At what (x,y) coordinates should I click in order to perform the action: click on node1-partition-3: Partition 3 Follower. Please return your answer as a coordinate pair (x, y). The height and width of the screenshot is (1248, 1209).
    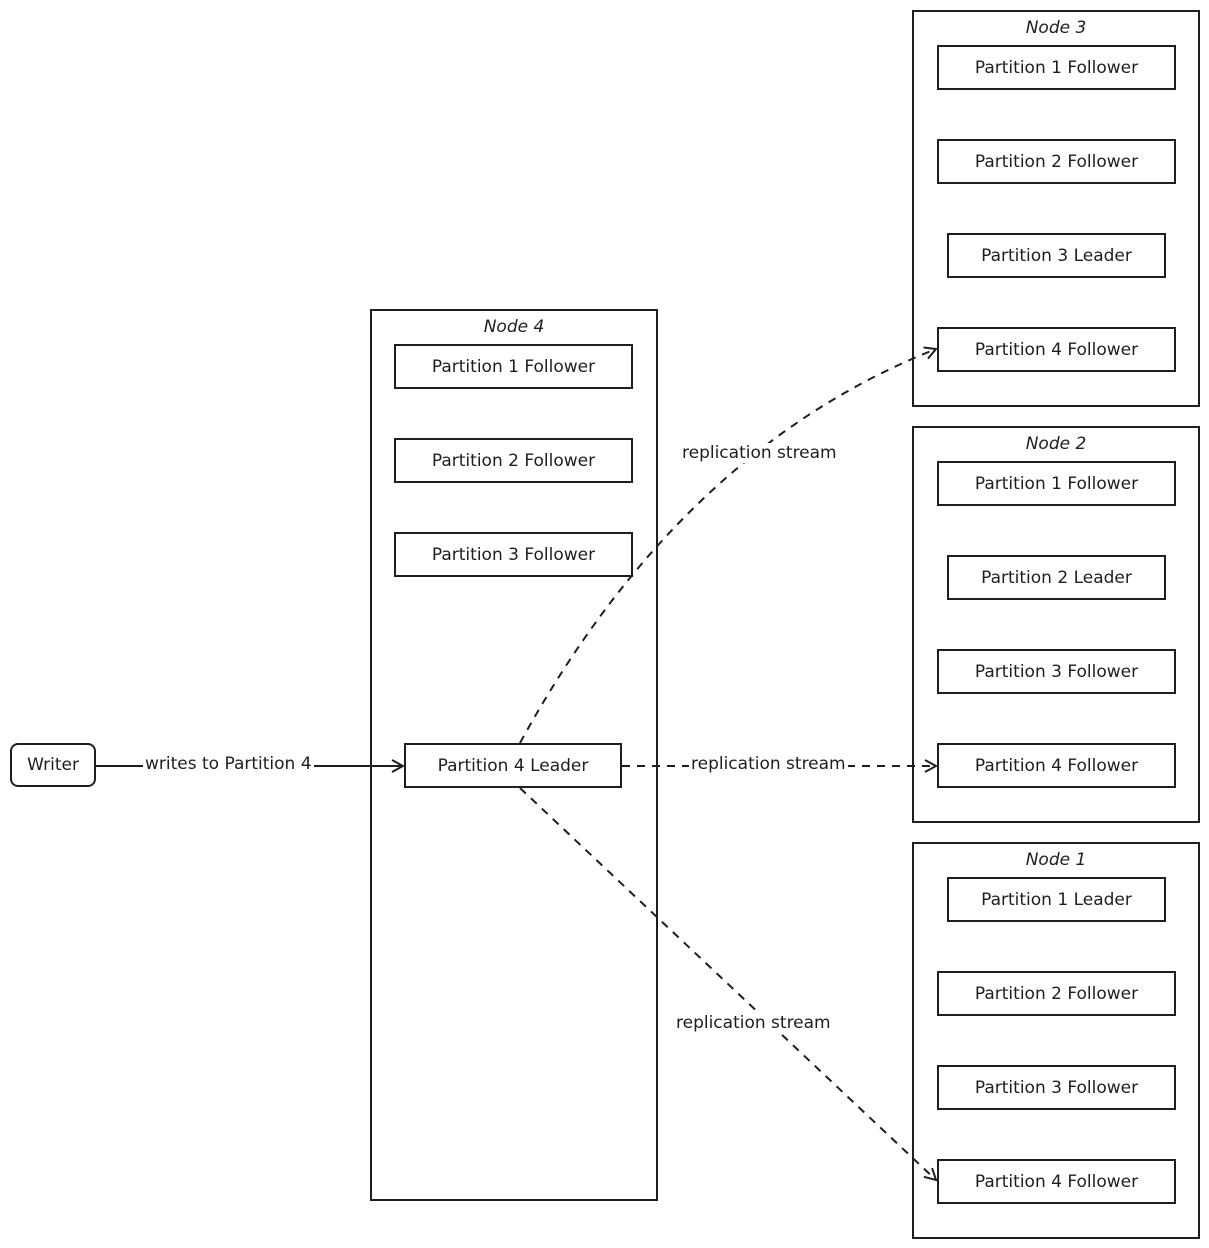
    Looking at the image, I should click on (1056, 1087).